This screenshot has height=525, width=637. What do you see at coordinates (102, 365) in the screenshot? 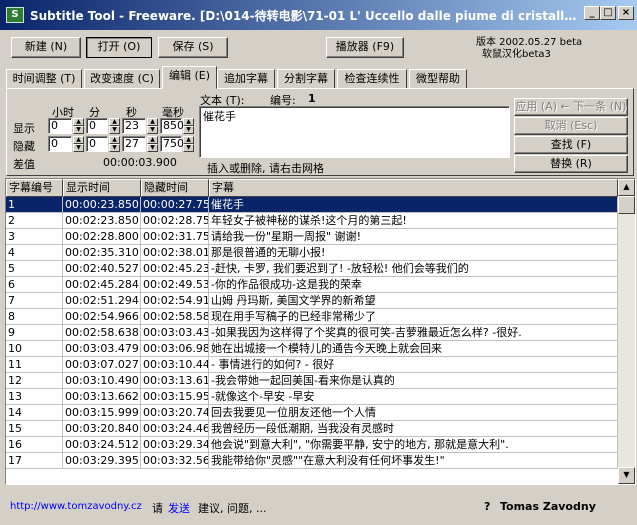
I see `row-show-time: 00:03:07.027` at bounding box center [102, 365].